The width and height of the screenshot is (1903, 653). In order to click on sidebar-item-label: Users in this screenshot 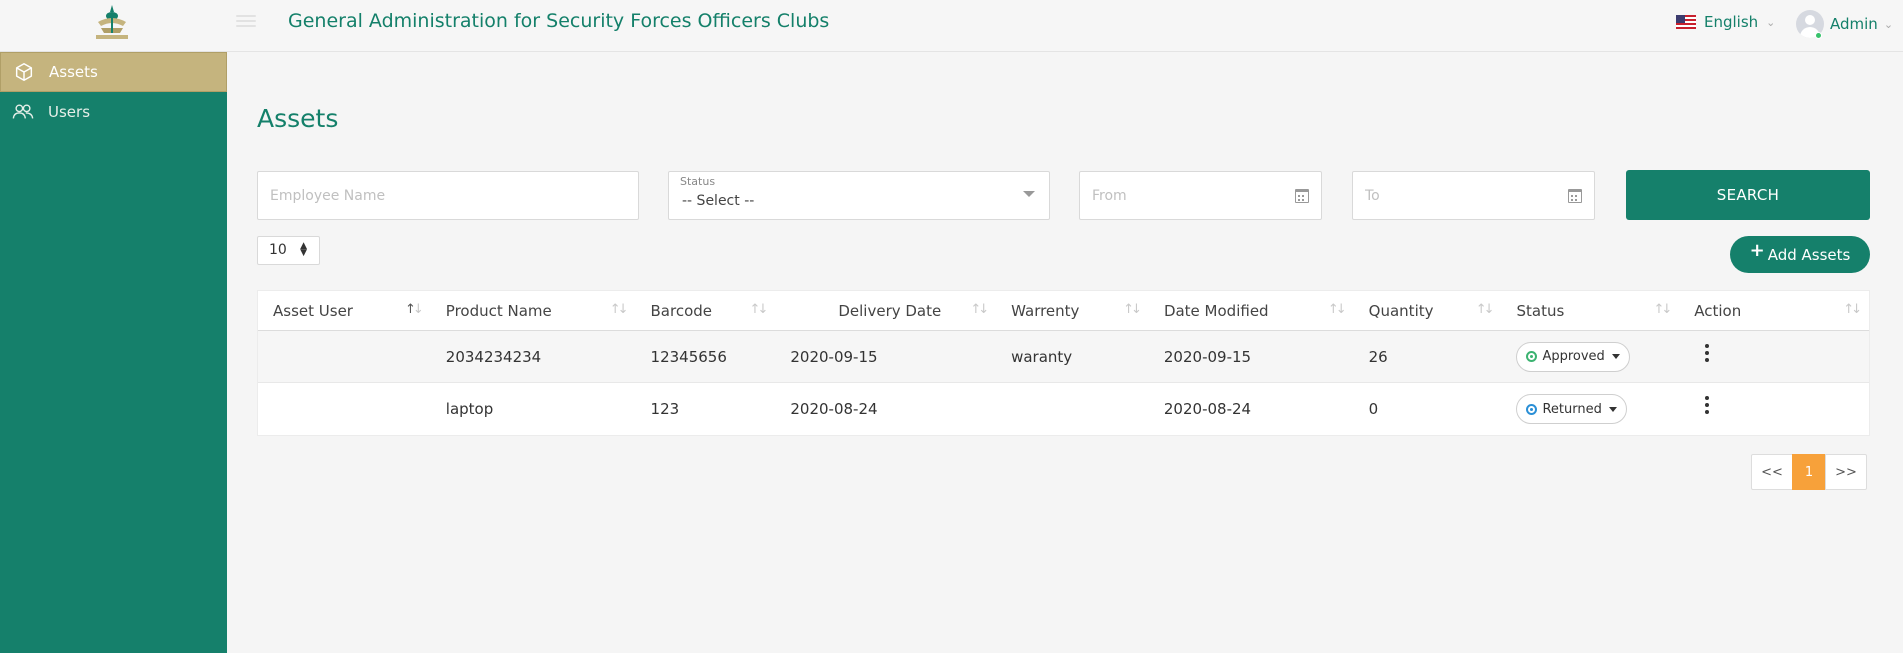, I will do `click(69, 112)`.